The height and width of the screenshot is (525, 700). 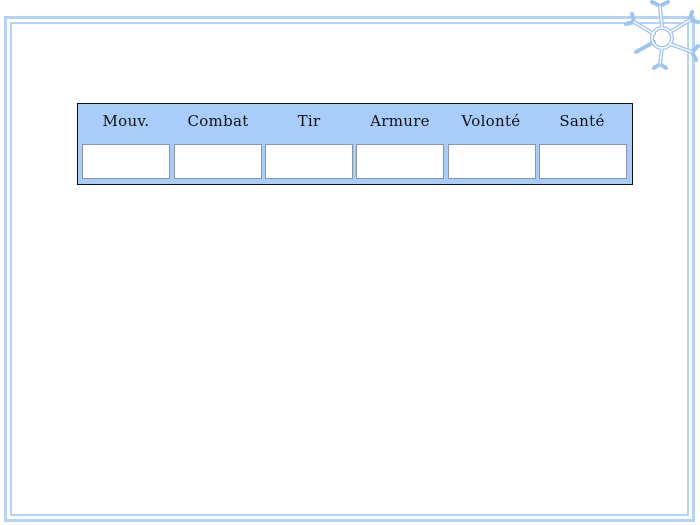 What do you see at coordinates (583, 161) in the screenshot?
I see `stat-value-sante` at bounding box center [583, 161].